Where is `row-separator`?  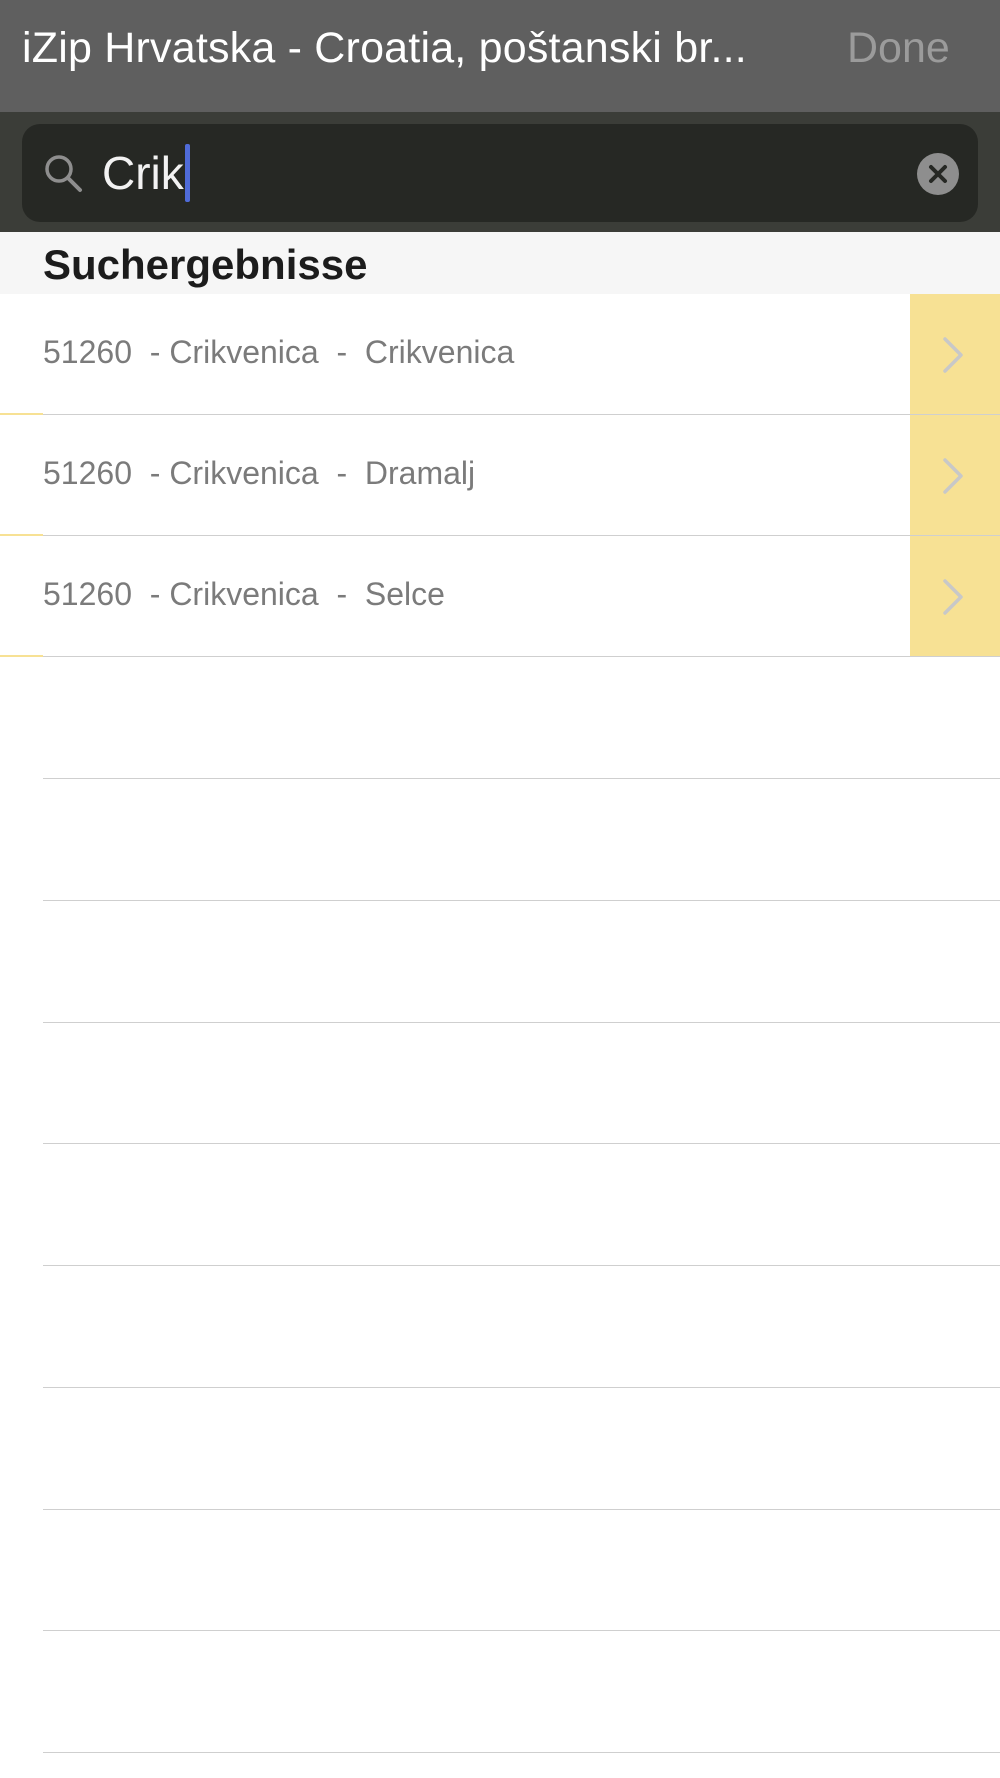
row-separator is located at coordinates (500, 656).